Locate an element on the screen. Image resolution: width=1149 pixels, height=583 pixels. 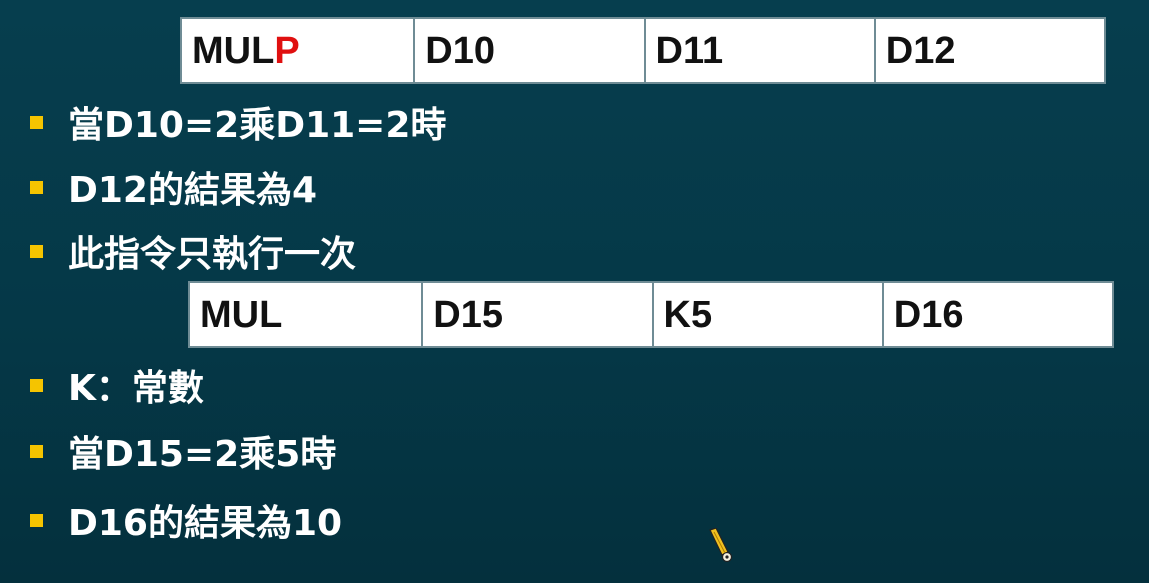
bullet-item: D16的結果為10 is located at coordinates (186, 520).